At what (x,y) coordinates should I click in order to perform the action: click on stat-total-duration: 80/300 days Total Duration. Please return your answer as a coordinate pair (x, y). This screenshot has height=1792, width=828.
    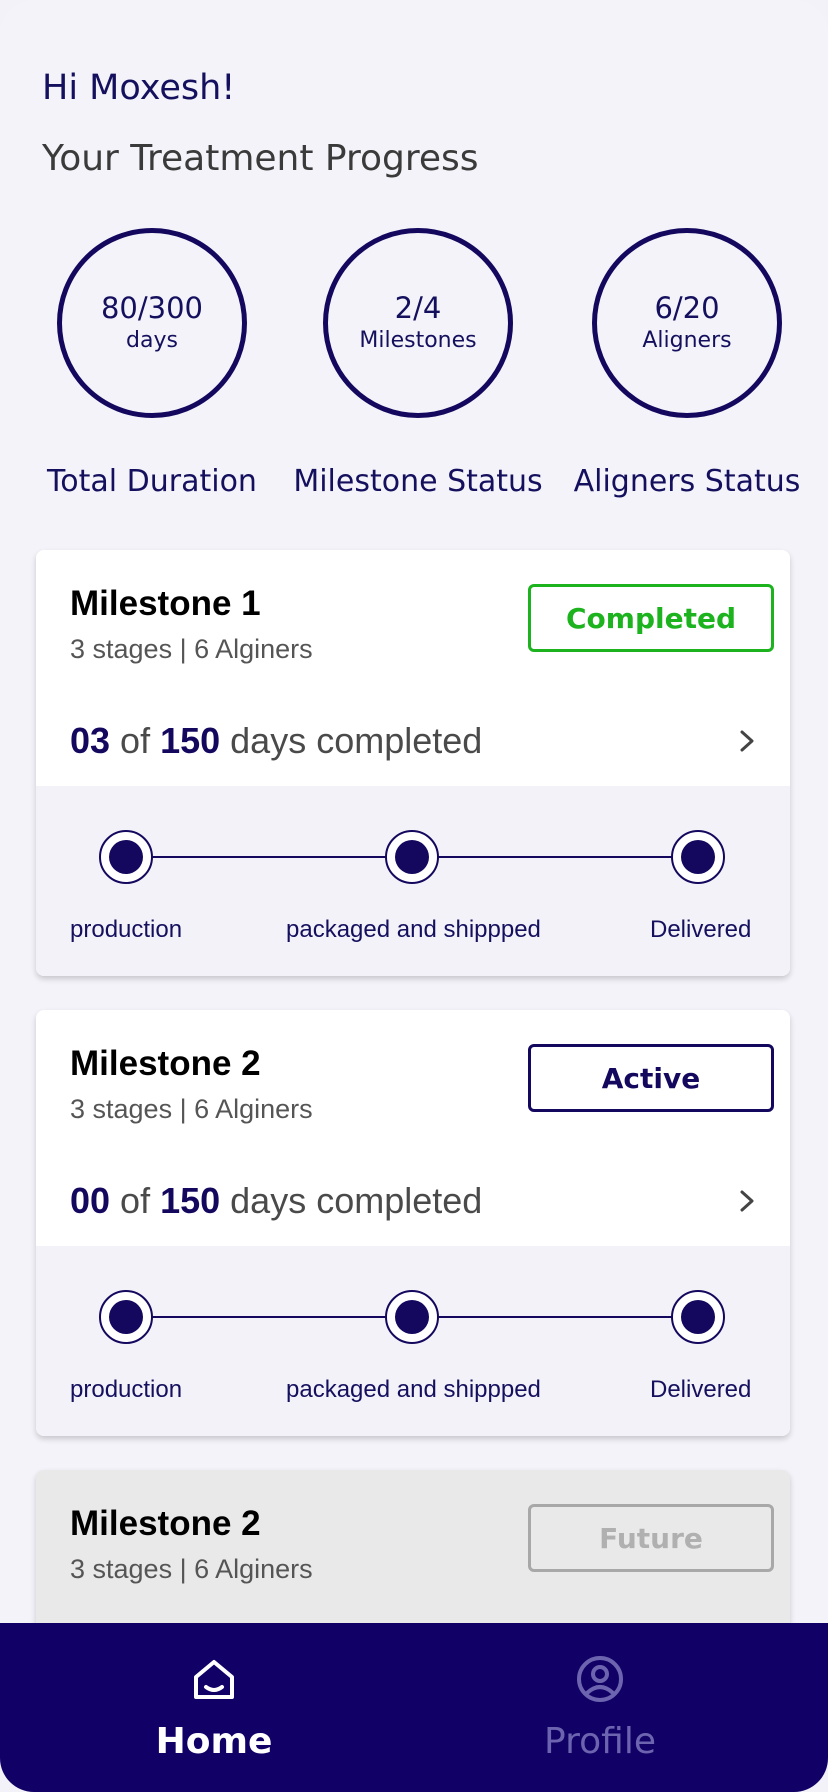
    Looking at the image, I should click on (152, 378).